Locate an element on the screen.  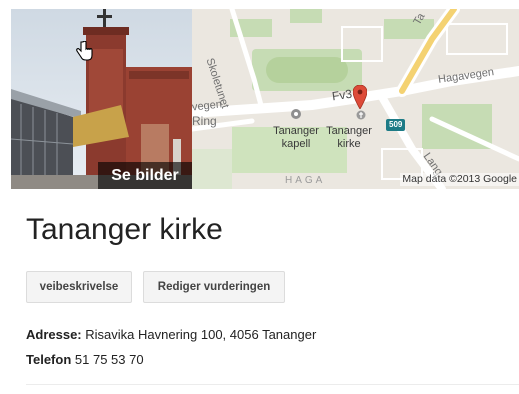
phone-label: Telefon is located at coordinates (49, 359).